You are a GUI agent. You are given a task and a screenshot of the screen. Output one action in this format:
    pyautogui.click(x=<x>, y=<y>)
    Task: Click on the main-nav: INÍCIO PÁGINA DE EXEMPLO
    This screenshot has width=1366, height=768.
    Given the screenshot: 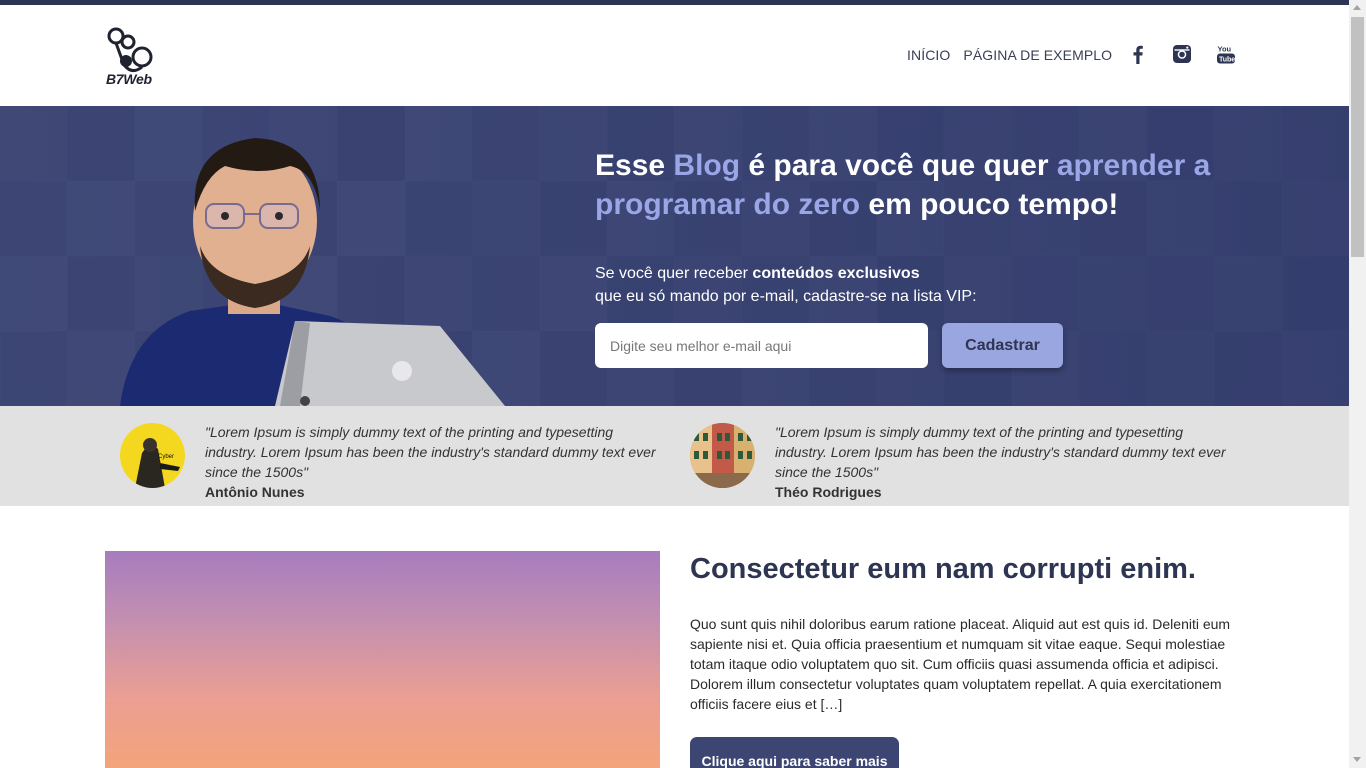 What is the action you would take?
    pyautogui.click(x=1009, y=55)
    